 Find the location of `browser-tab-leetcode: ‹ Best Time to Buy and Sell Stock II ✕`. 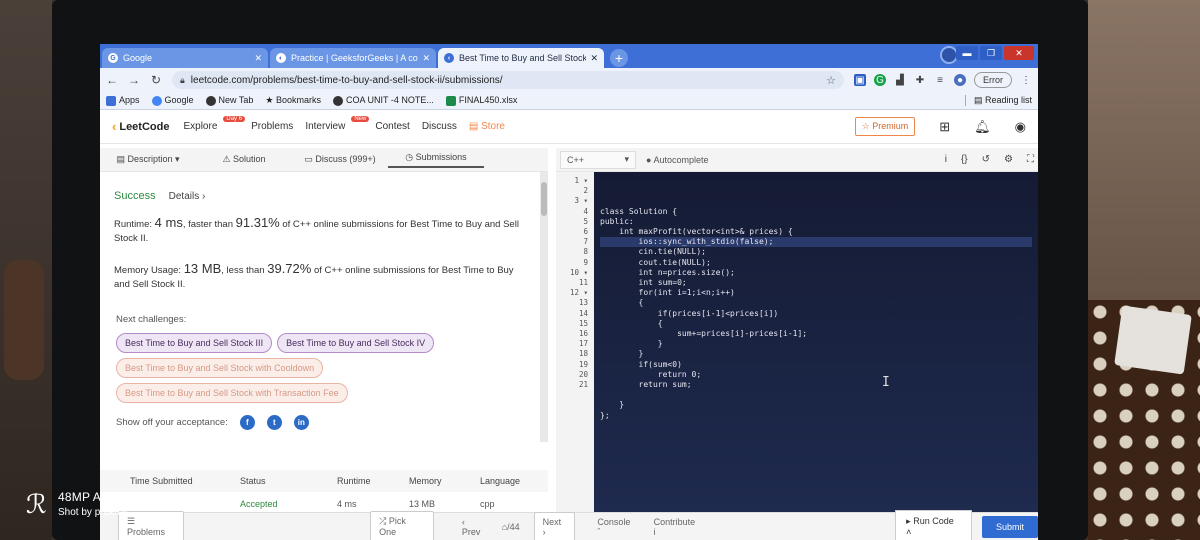

browser-tab-leetcode: ‹ Best Time to Buy and Sell Stock II ✕ is located at coordinates (521, 58).